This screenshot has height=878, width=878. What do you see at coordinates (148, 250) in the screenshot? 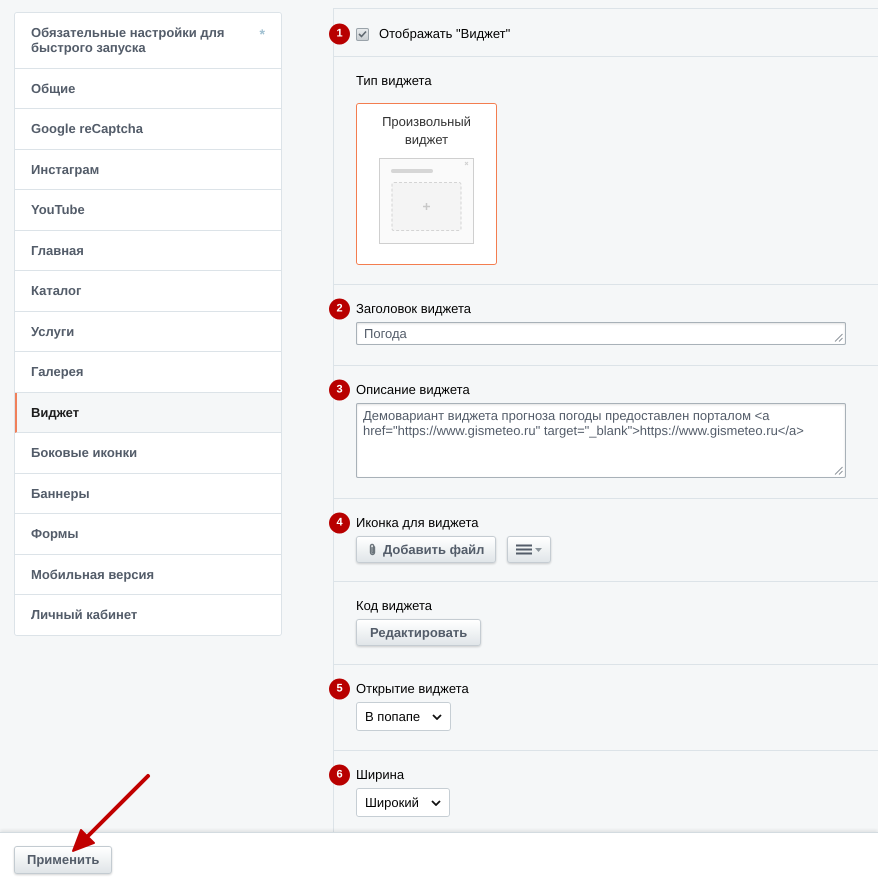
I see `sidebar-item: Главная` at bounding box center [148, 250].